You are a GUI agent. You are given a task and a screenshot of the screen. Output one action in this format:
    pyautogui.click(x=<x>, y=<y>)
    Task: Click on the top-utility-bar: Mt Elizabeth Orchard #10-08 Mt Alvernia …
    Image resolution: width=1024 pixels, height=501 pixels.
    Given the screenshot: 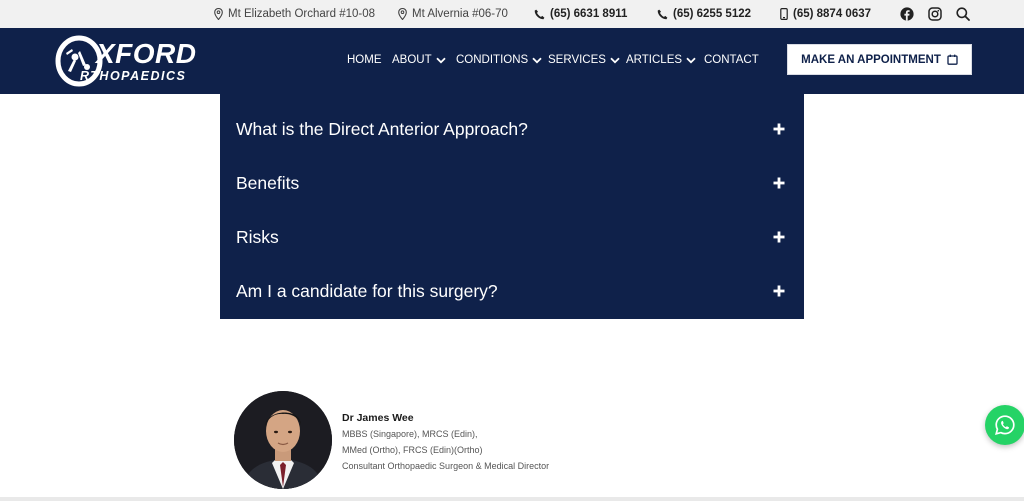 What is the action you would take?
    pyautogui.click(x=512, y=14)
    